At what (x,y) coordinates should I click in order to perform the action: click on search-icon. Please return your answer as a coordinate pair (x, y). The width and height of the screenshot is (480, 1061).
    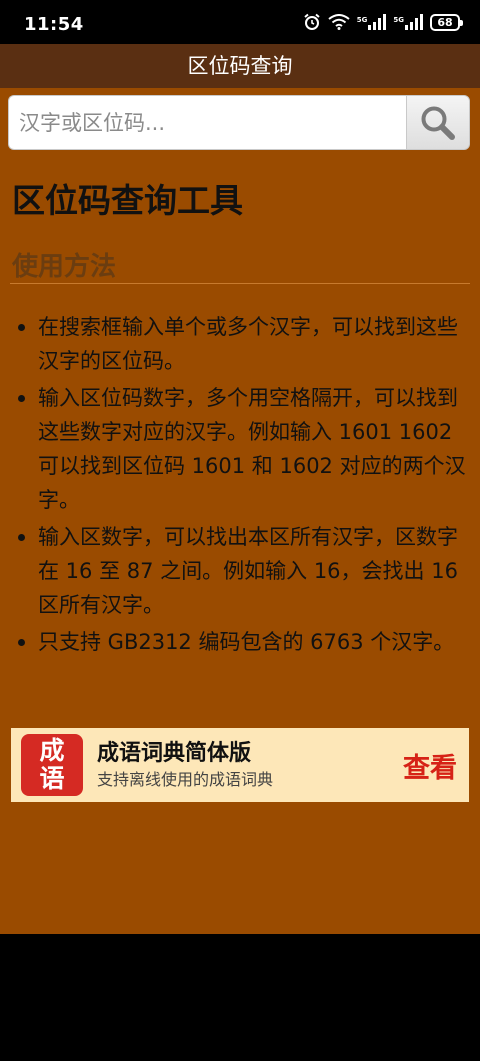
    Looking at the image, I should click on (438, 123).